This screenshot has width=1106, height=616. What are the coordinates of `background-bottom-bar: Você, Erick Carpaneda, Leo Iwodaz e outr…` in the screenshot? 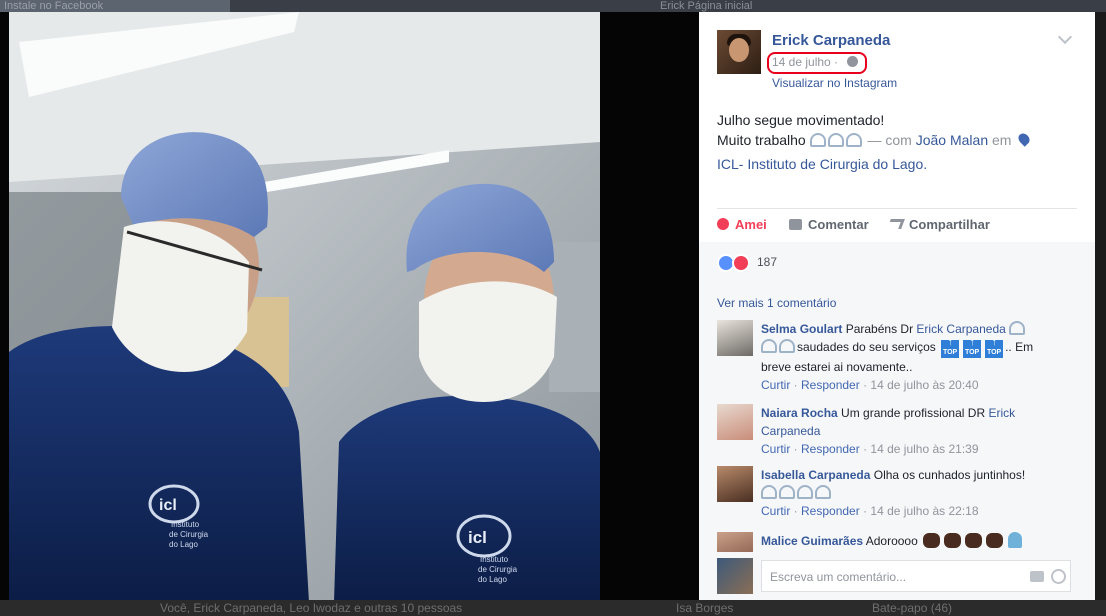 It's located at (553, 608).